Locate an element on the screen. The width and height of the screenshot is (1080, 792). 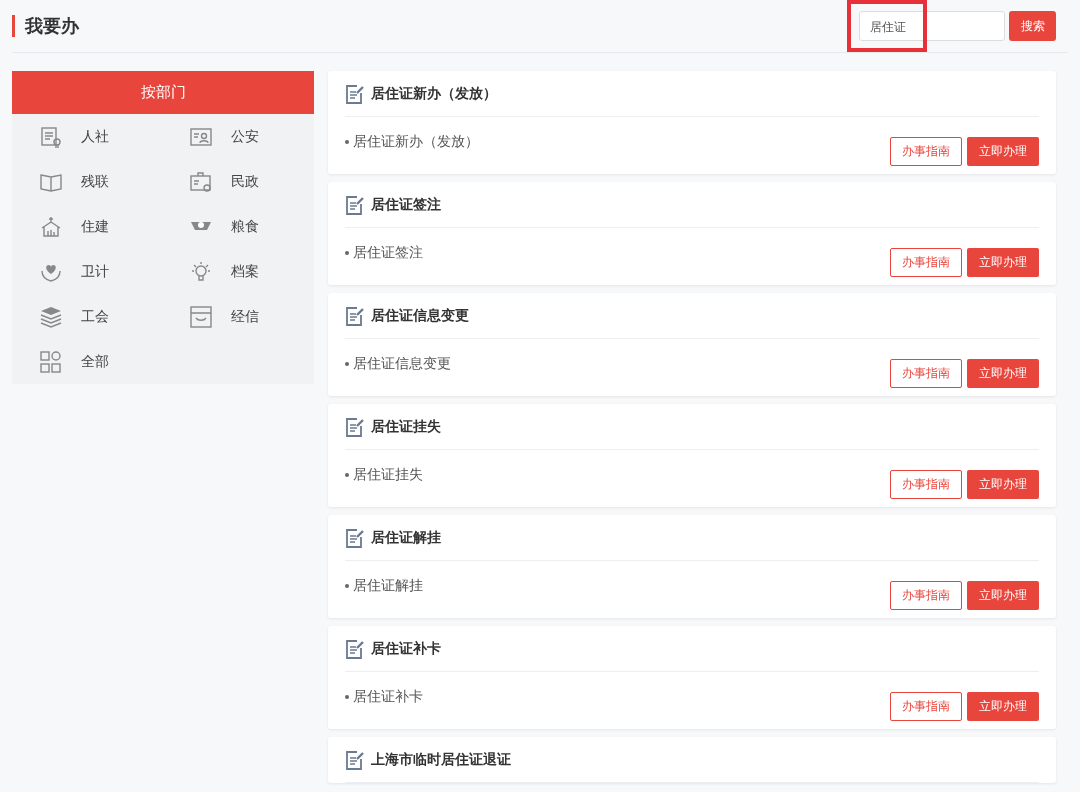
search-field: 居住证 is located at coordinates (932, 26).